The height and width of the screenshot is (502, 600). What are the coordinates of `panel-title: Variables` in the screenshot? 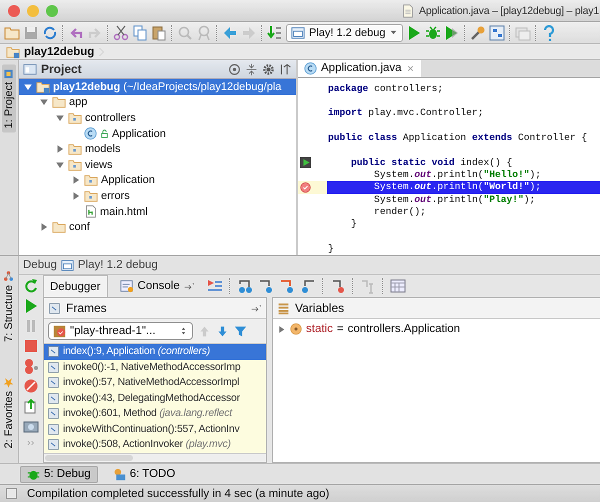 It's located at (319, 308).